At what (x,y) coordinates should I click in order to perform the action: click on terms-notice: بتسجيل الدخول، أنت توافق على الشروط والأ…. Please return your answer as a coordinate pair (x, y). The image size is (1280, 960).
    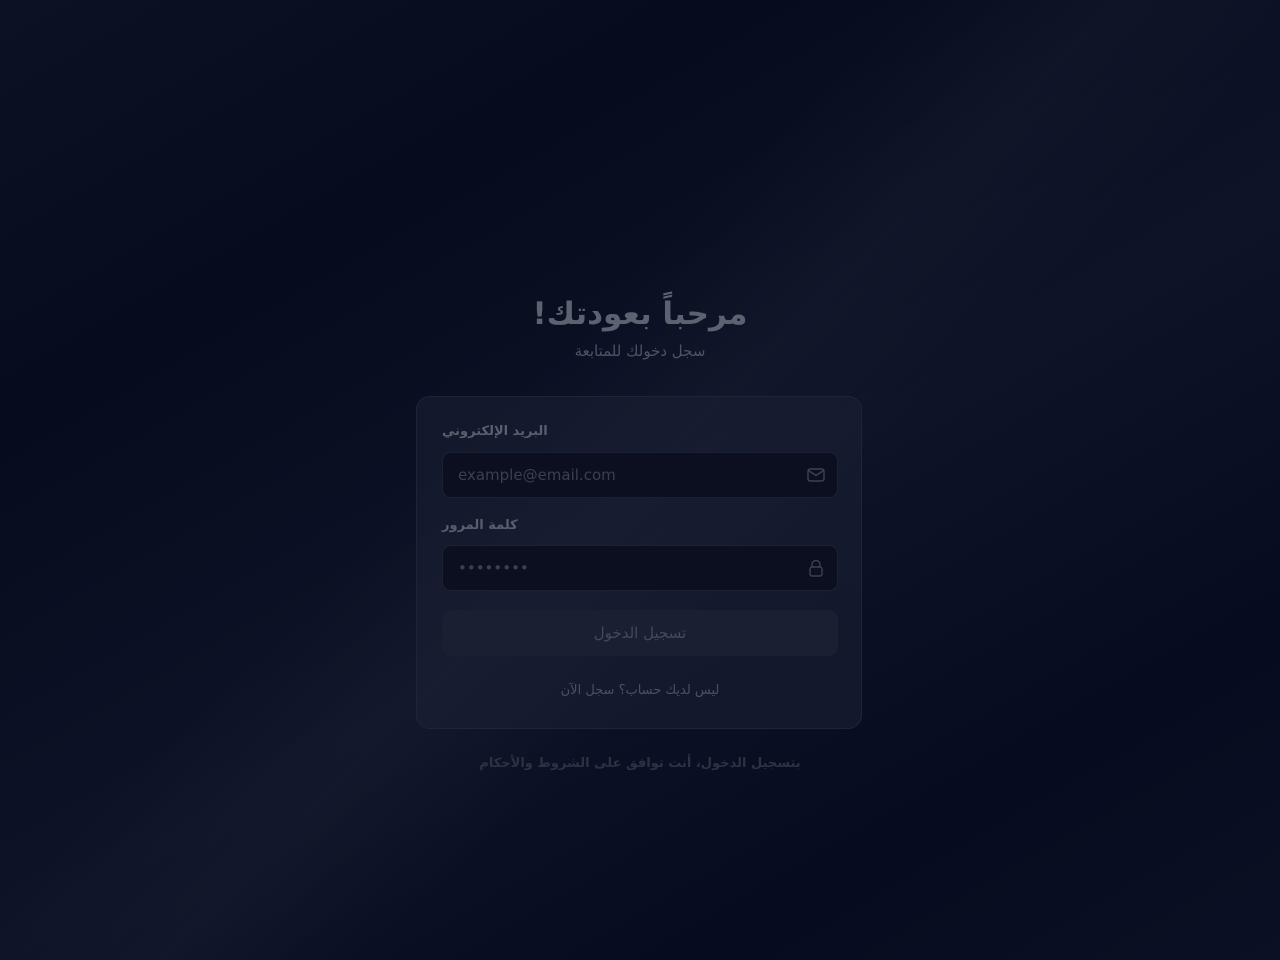
    Looking at the image, I should click on (640, 763).